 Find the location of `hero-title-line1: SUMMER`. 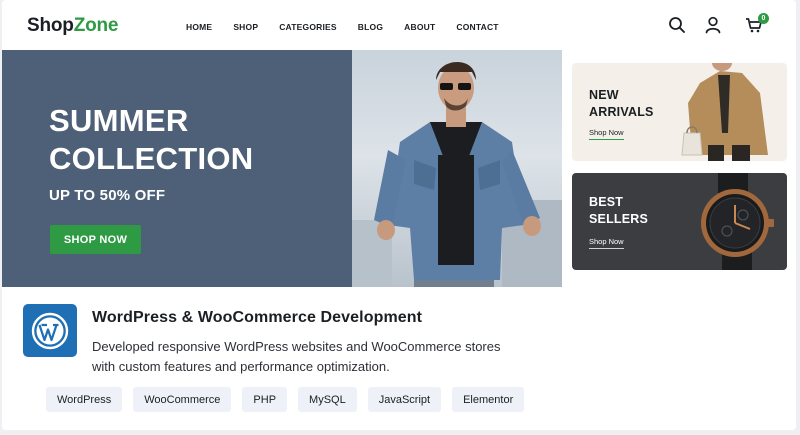

hero-title-line1: SUMMER is located at coordinates (119, 120).